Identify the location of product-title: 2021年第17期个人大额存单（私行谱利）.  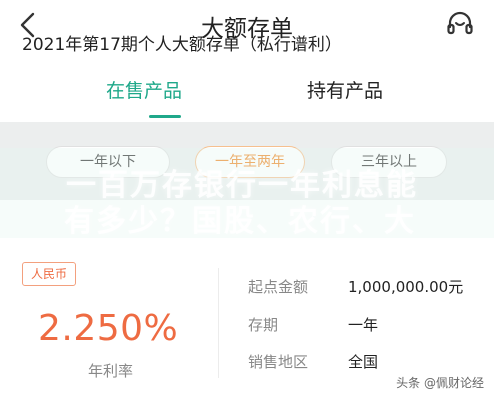
(182, 45).